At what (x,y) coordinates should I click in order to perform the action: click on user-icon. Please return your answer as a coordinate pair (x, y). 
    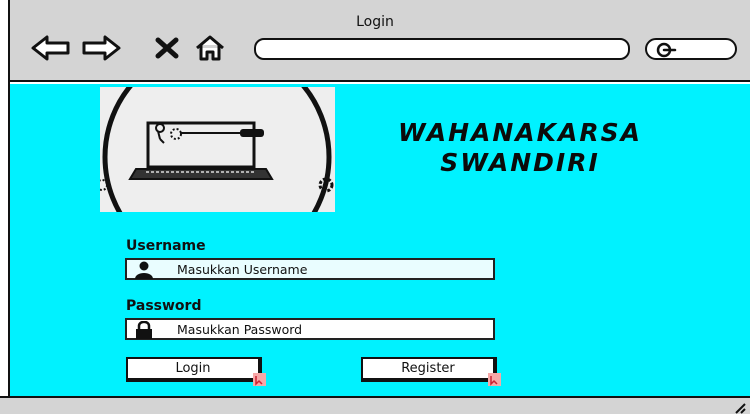
    Looking at the image, I should click on (144, 270).